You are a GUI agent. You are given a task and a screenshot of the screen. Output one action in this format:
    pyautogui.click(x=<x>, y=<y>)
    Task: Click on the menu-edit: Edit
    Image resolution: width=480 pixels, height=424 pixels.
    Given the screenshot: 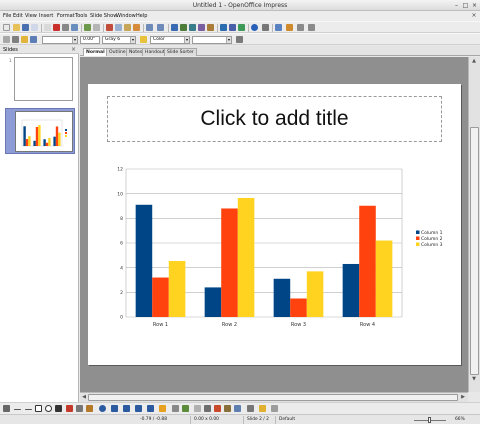 What is the action you would take?
    pyautogui.click(x=18, y=16)
    